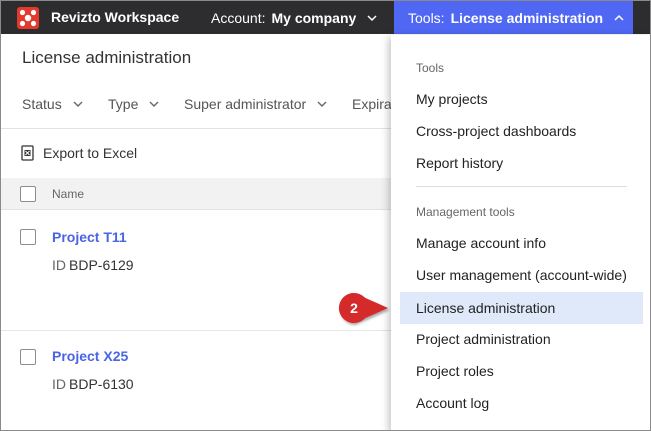 This screenshot has width=651, height=431. What do you see at coordinates (42, 104) in the screenshot?
I see `filter-status-label: Status` at bounding box center [42, 104].